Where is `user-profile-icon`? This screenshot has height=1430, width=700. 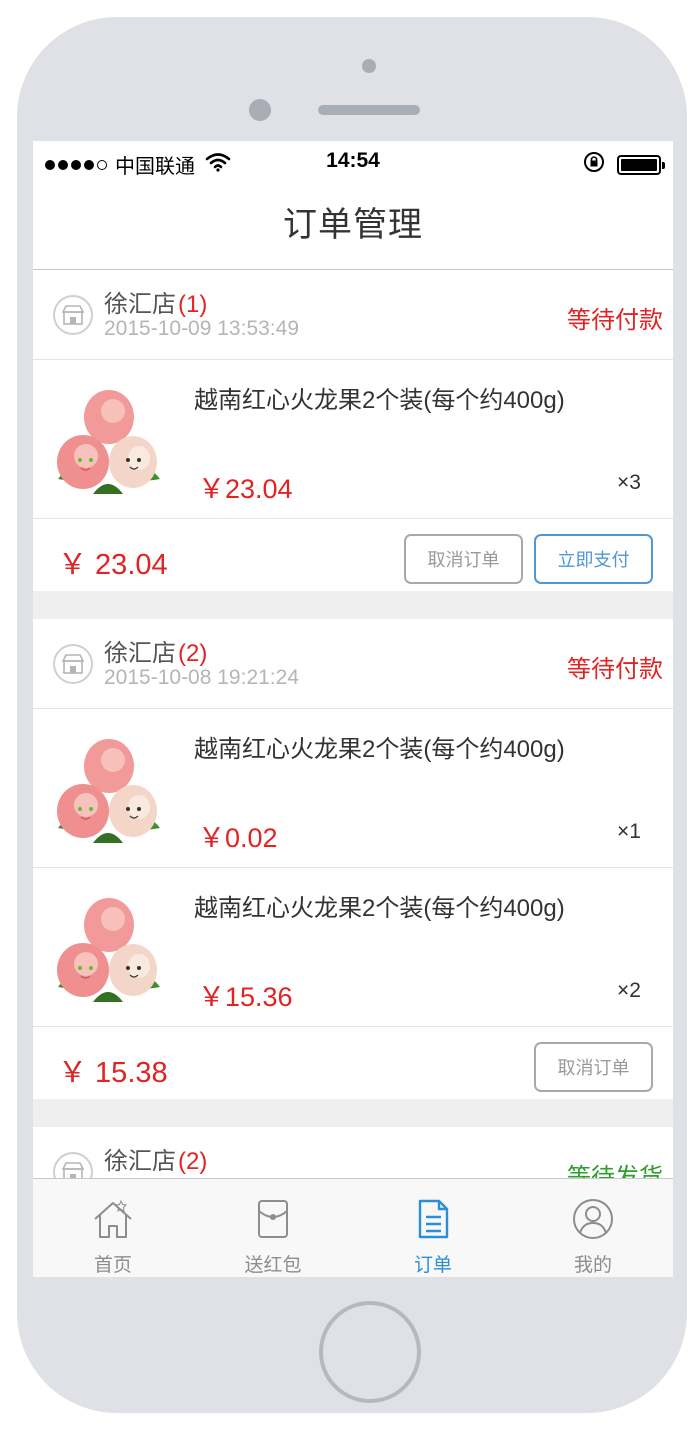 user-profile-icon is located at coordinates (593, 1219).